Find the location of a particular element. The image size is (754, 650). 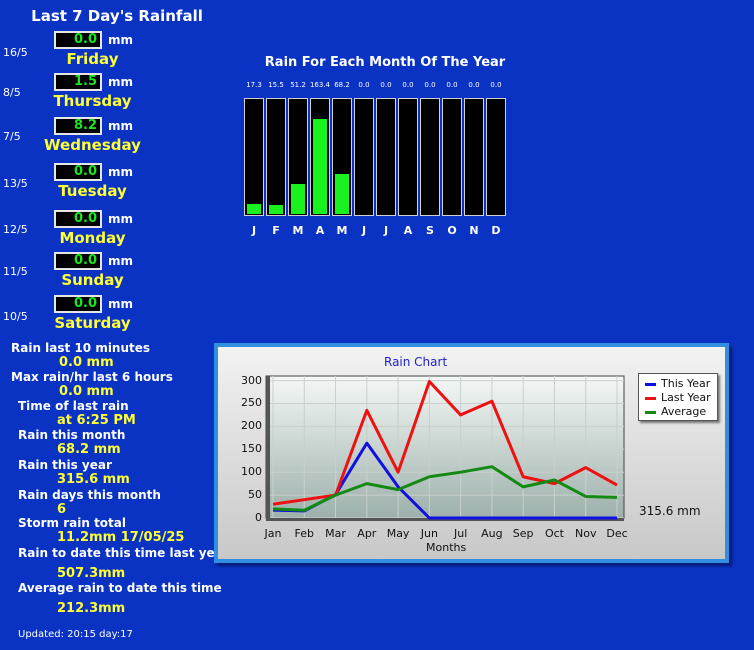

year-total-label: 315.6 mm is located at coordinates (670, 511).